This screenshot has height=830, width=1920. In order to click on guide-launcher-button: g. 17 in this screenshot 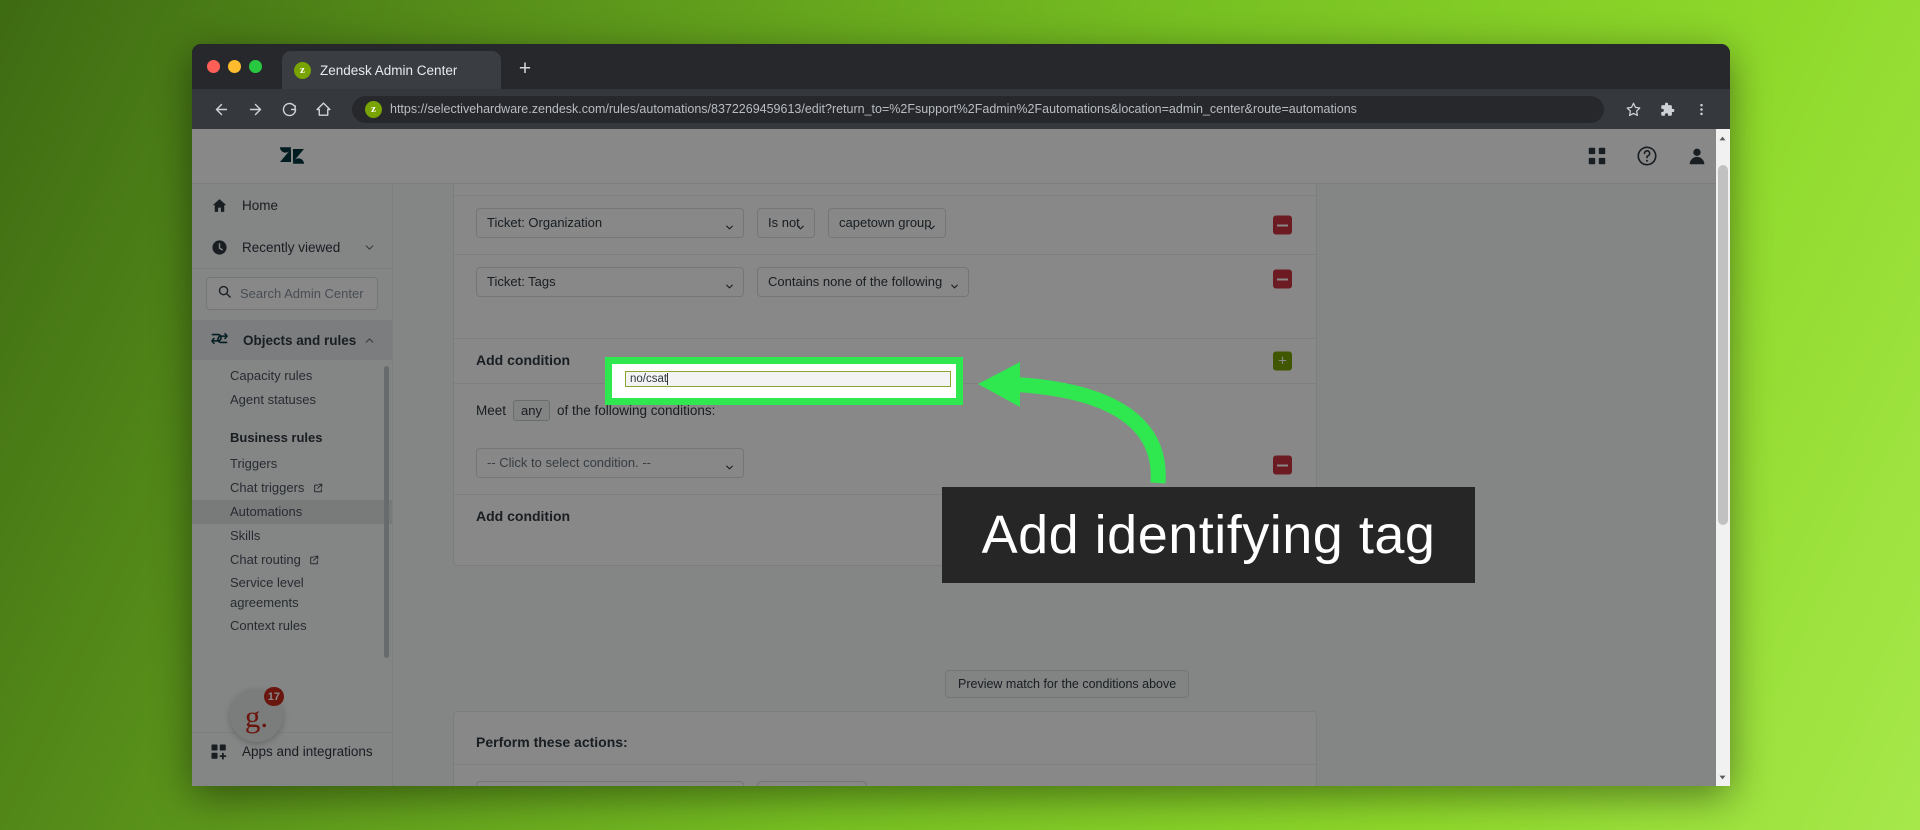, I will do `click(257, 714)`.